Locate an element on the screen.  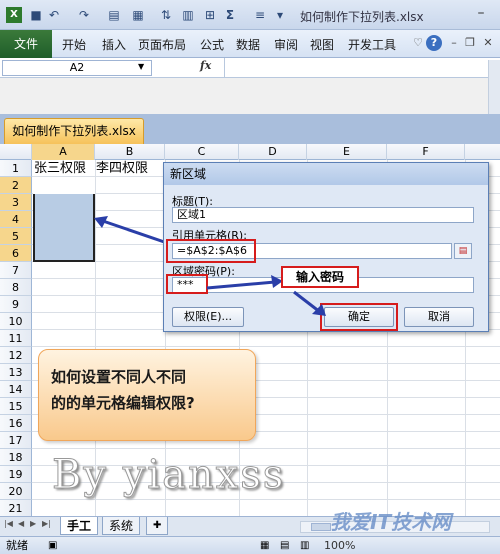
borders-icon: ⊞ is located at coordinates (210, 15).